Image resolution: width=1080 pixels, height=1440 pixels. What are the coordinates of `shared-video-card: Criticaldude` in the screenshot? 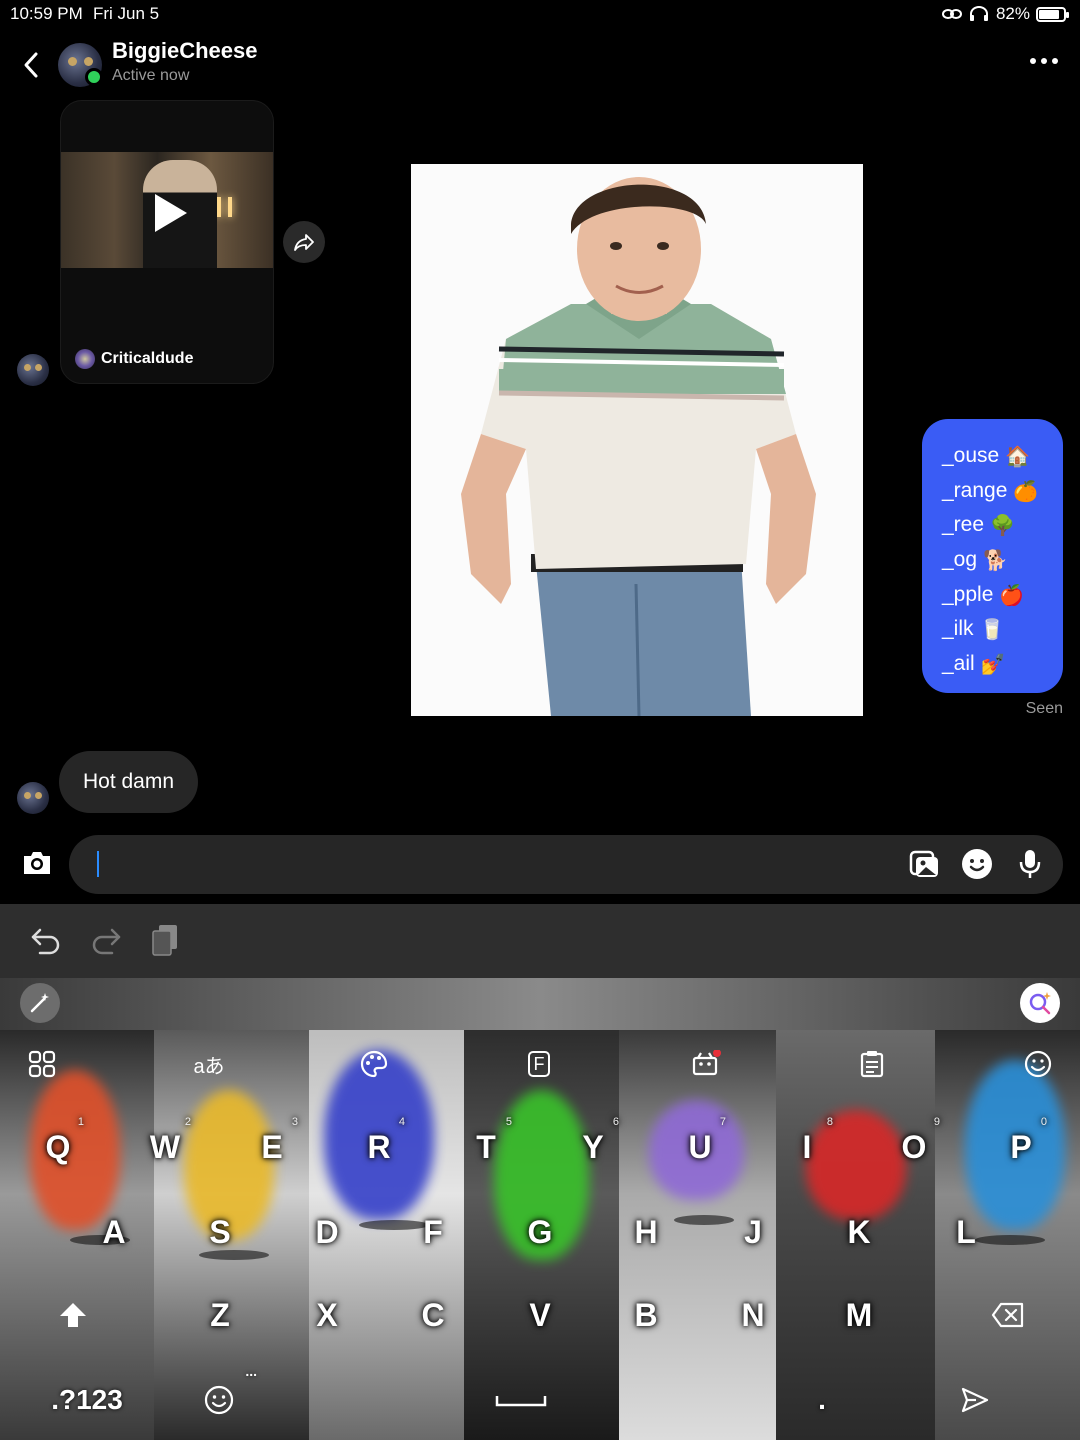 It's located at (167, 242).